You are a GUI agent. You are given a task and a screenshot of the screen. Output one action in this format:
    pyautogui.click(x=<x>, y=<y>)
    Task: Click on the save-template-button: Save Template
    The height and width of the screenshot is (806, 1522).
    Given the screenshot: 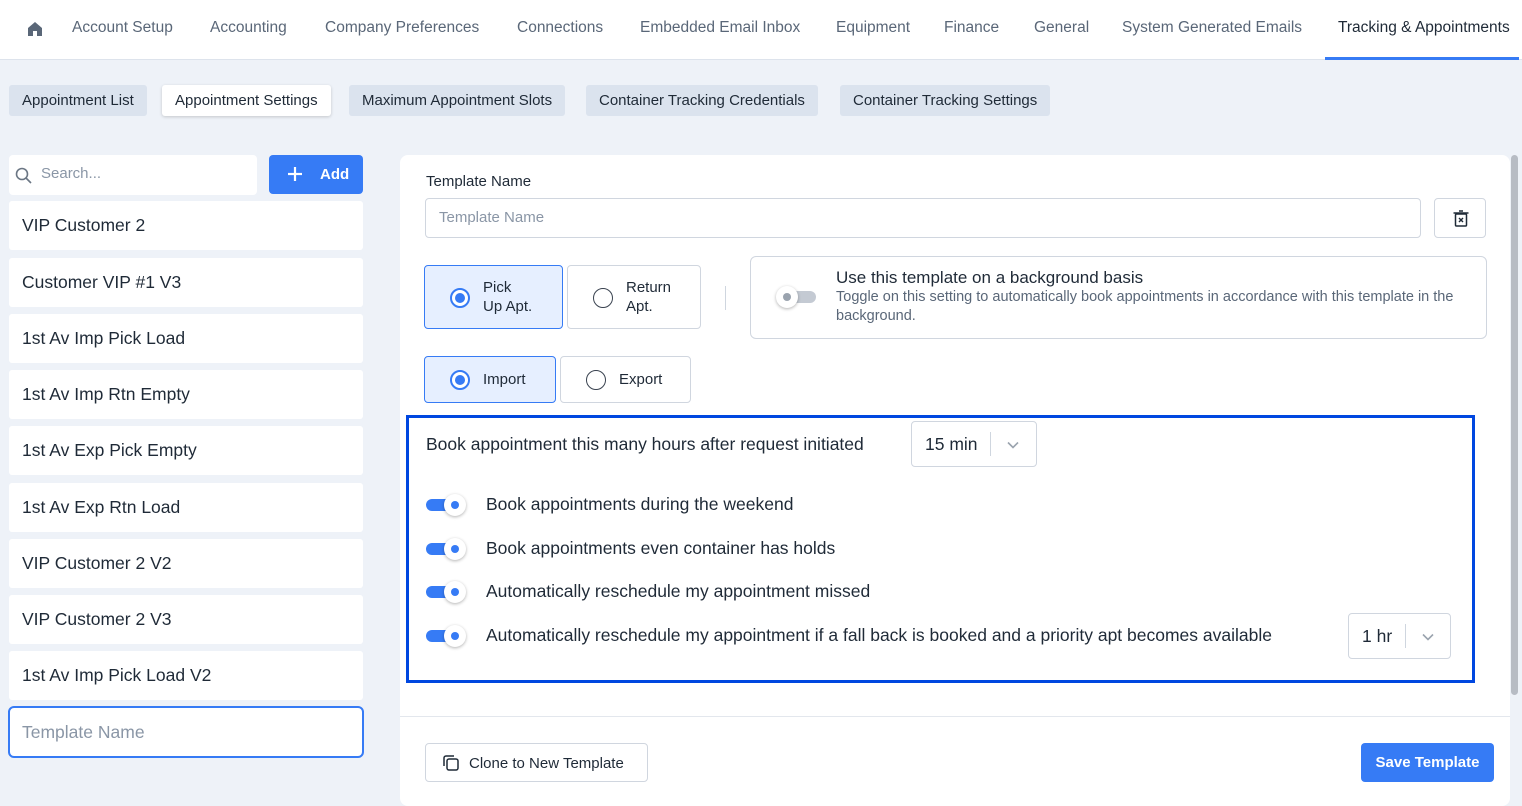 What is the action you would take?
    pyautogui.click(x=1427, y=762)
    